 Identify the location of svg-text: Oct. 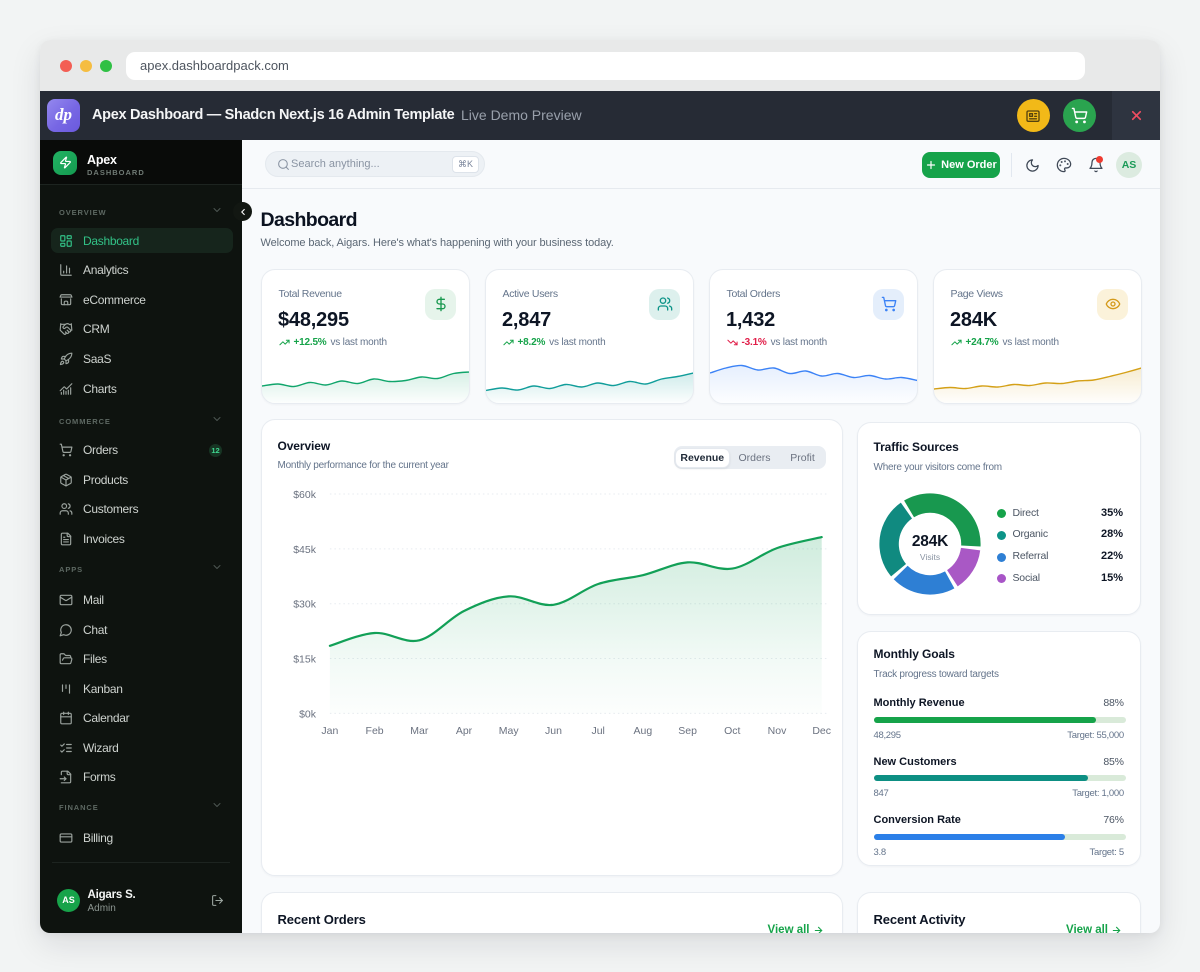
(732, 731).